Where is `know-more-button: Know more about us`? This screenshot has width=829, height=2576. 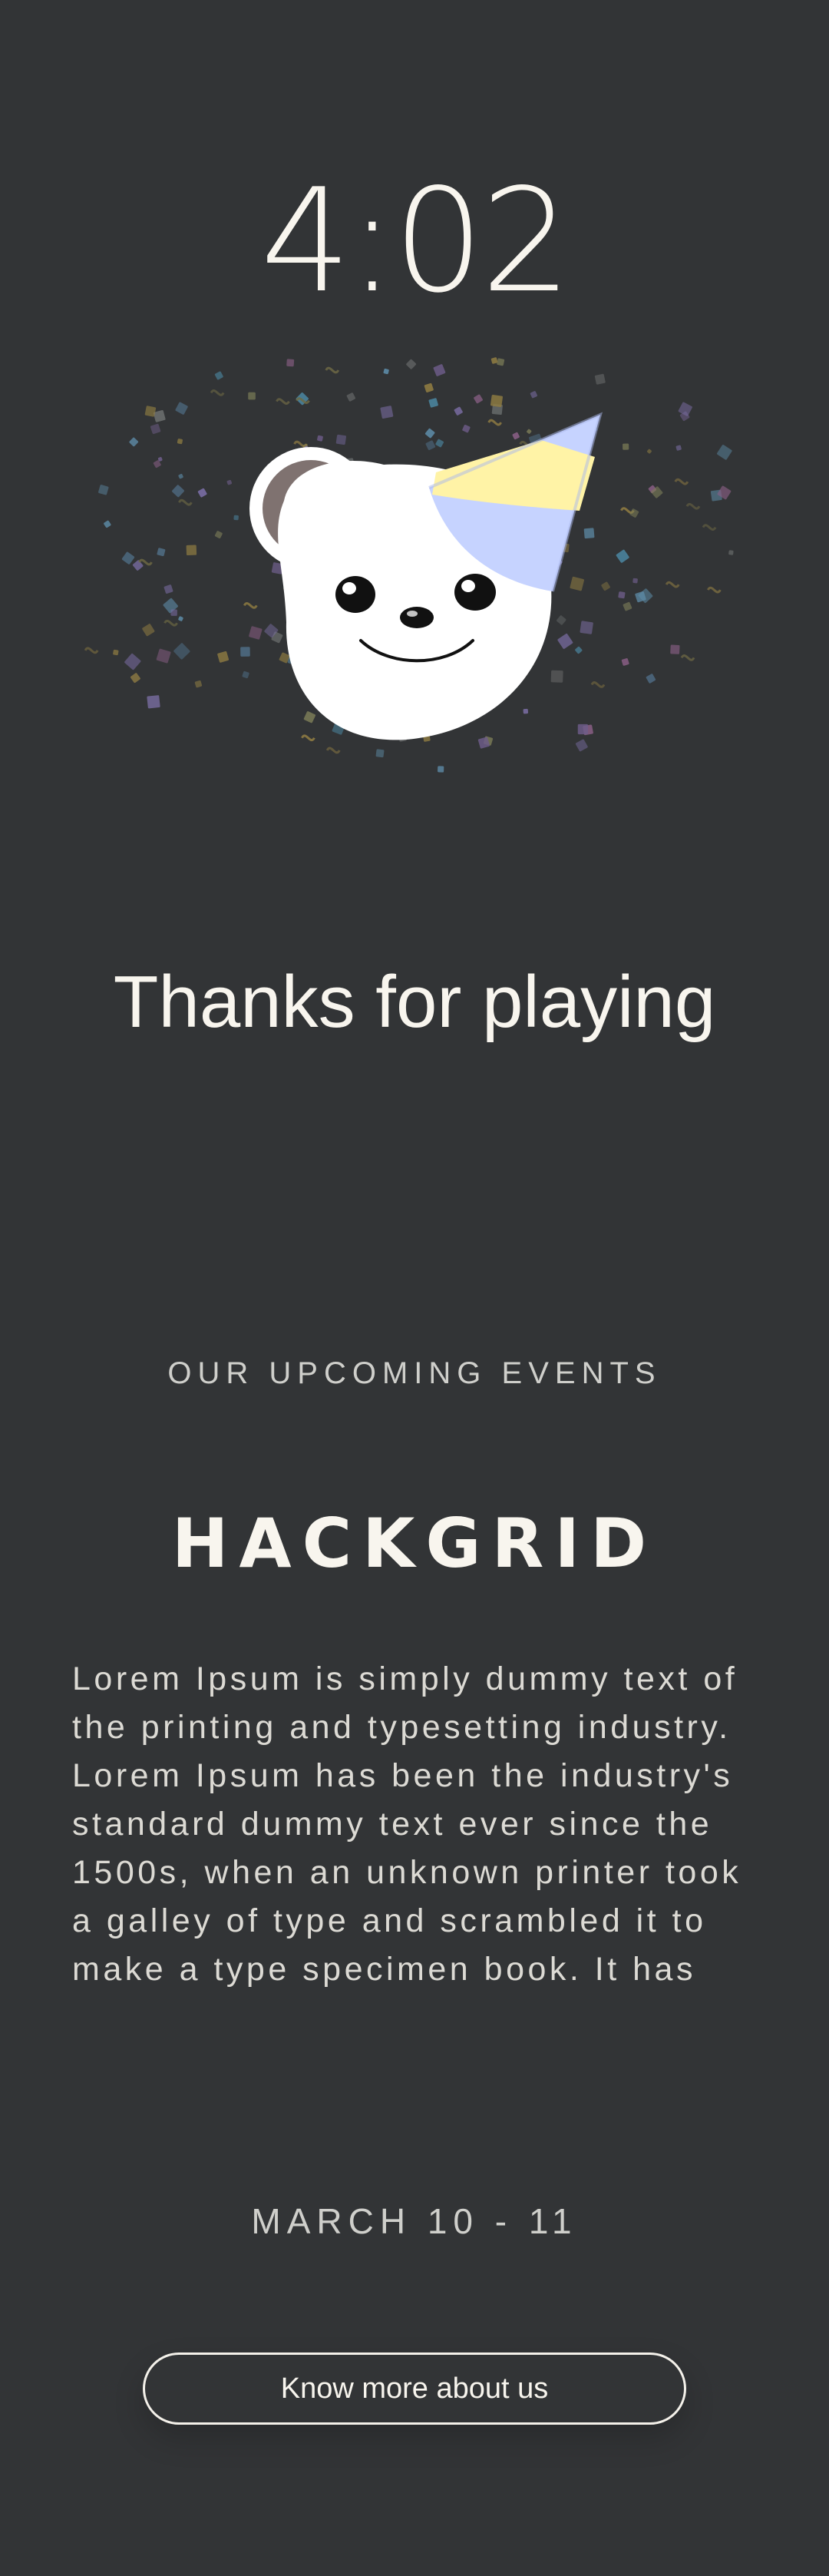
know-more-button: Know more about us is located at coordinates (414, 2389).